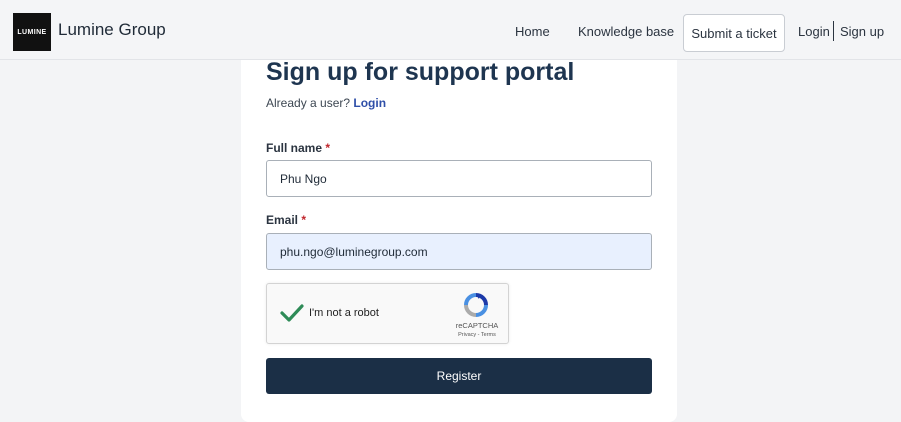 The width and height of the screenshot is (901, 422). I want to click on logo-text: LUMINE, so click(32, 32).